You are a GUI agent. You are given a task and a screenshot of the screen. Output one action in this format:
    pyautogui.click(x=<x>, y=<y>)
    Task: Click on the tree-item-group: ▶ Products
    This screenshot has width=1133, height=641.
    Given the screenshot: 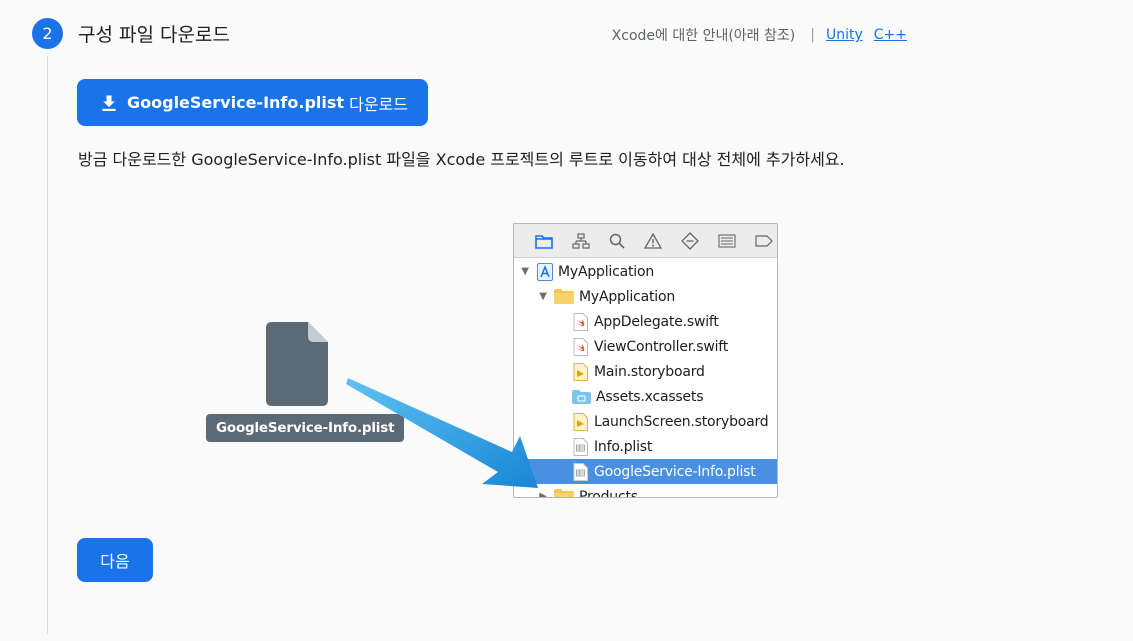 What is the action you would take?
    pyautogui.click(x=645, y=491)
    